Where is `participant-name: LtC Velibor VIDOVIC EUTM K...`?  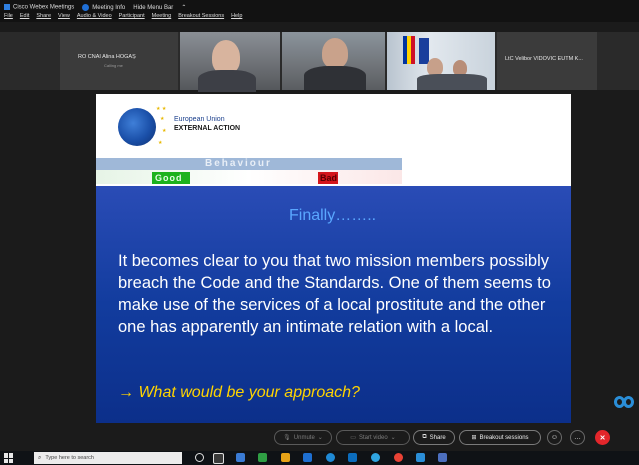
participant-name: LtC Velibor VIDOVIC EUTM K... is located at coordinates (544, 59).